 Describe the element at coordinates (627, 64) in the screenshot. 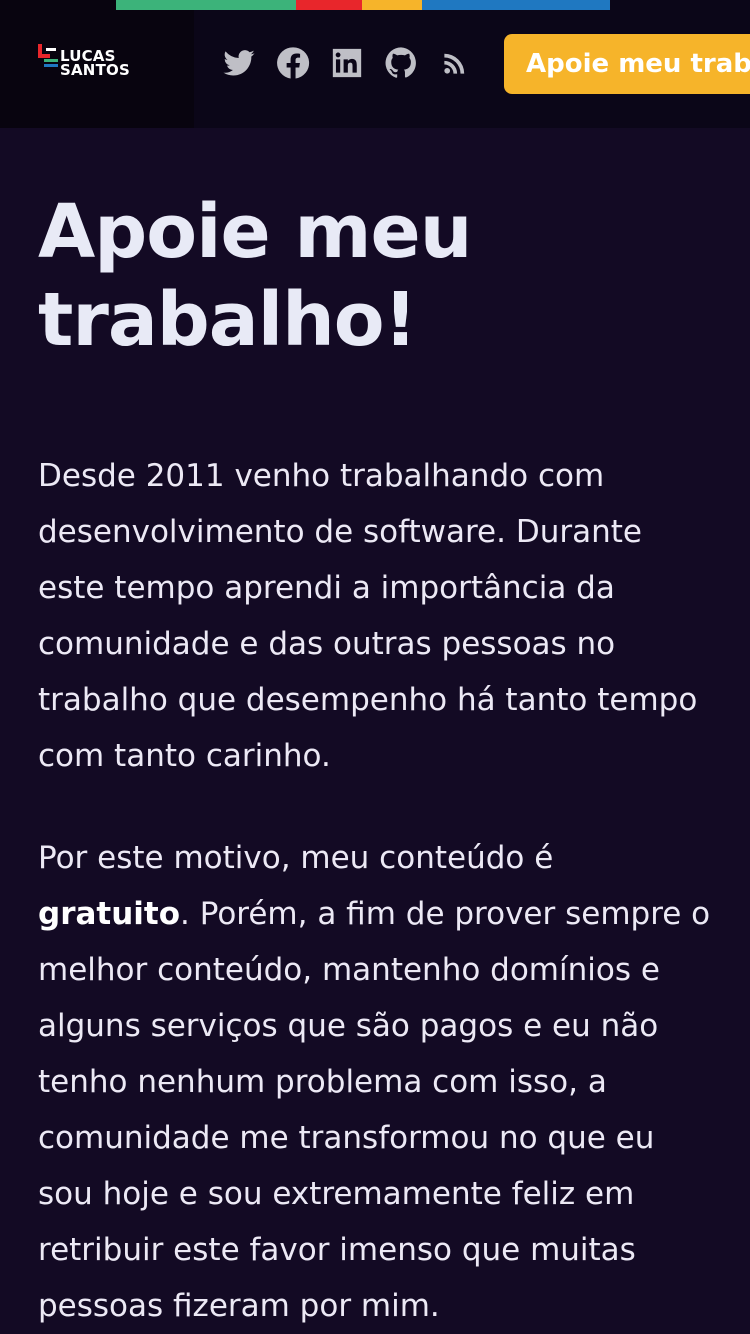

I see `support-button: Apoie meu trabalho` at that location.